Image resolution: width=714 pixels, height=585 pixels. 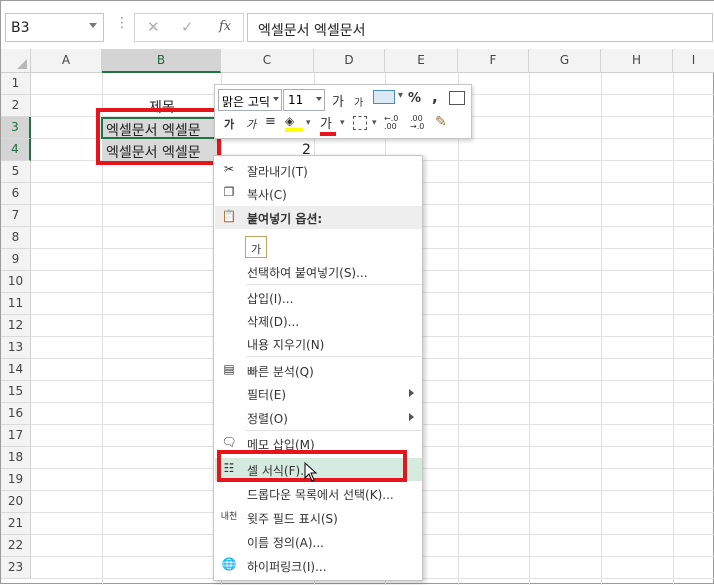 What do you see at coordinates (16, 502) in the screenshot?
I see `row-header-20: 20` at bounding box center [16, 502].